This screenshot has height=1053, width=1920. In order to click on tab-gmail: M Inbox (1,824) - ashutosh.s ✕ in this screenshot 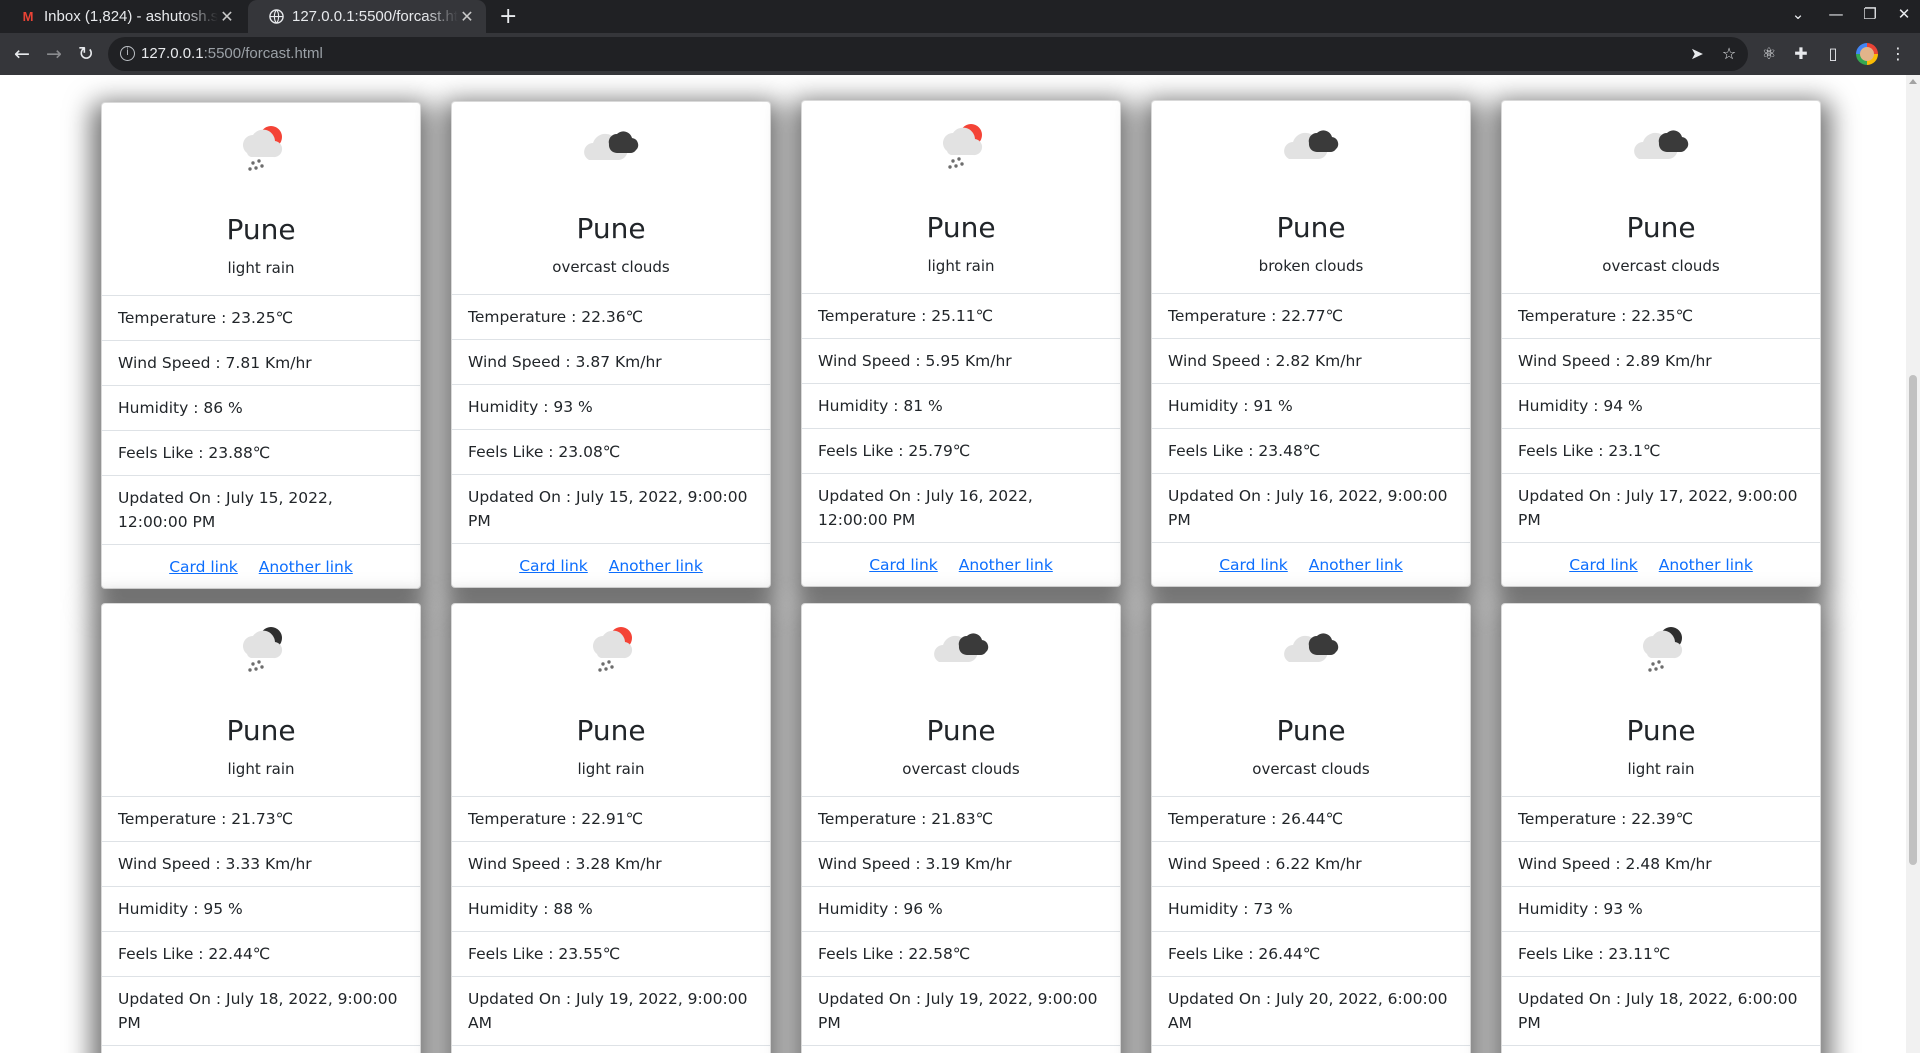, I will do `click(123, 16)`.